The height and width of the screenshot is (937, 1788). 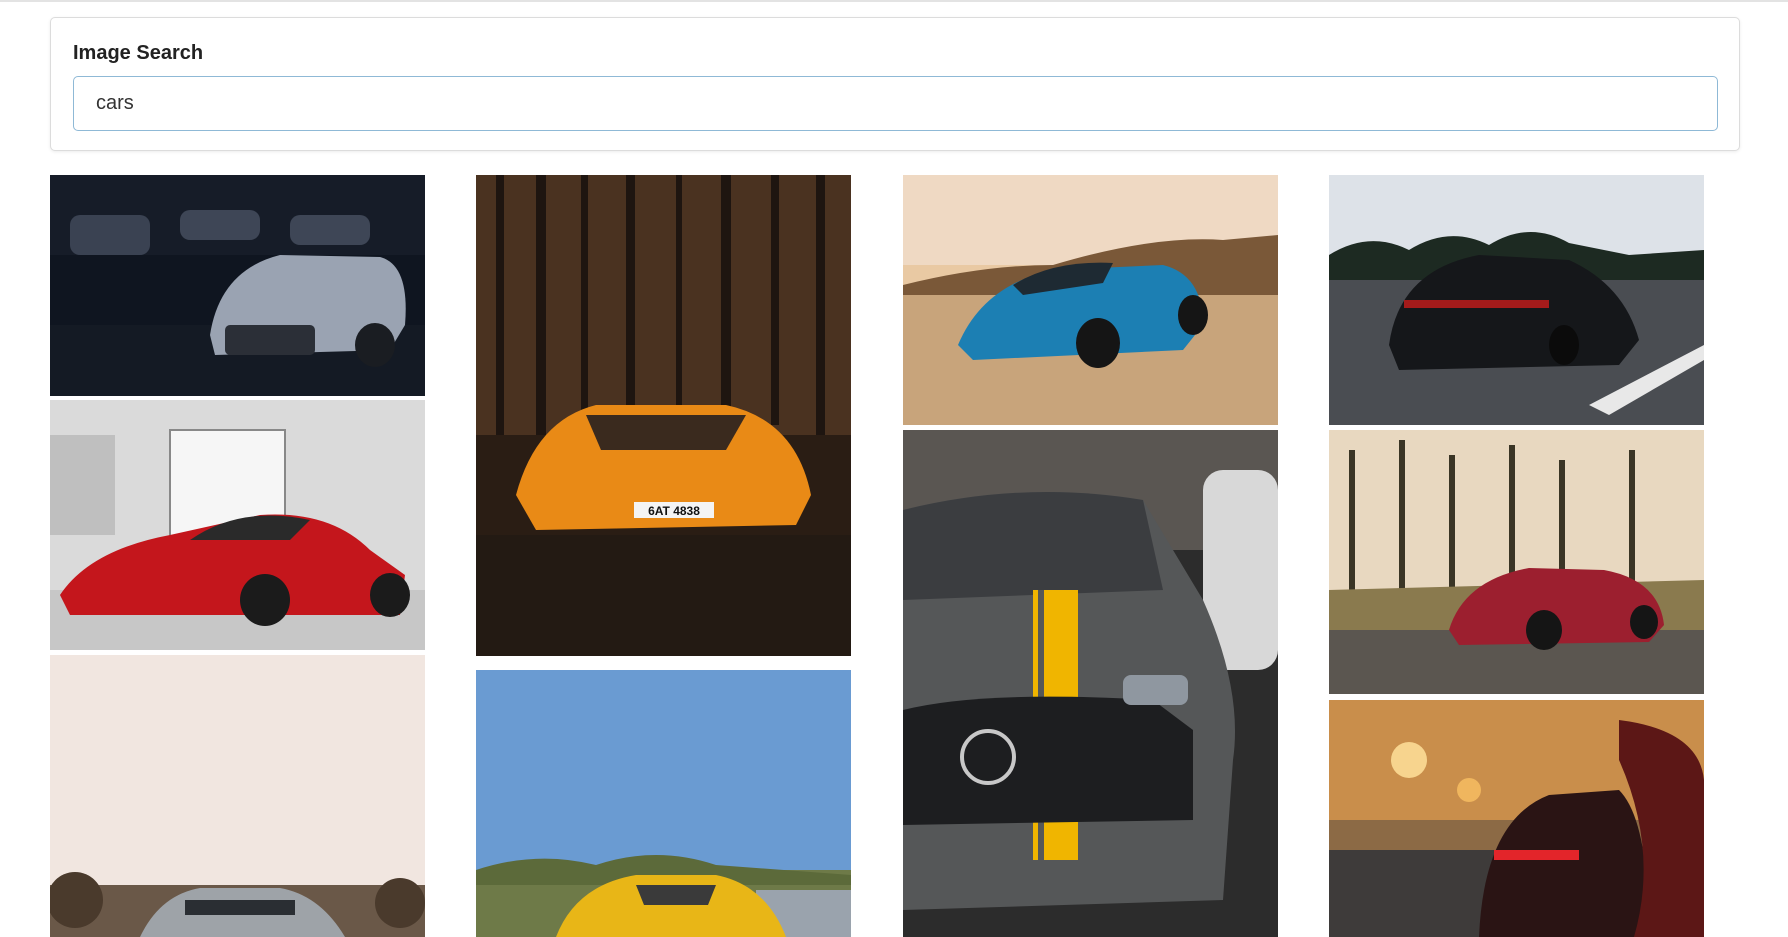 I want to click on result-image-4: 6AT 4838, so click(x=663, y=415).